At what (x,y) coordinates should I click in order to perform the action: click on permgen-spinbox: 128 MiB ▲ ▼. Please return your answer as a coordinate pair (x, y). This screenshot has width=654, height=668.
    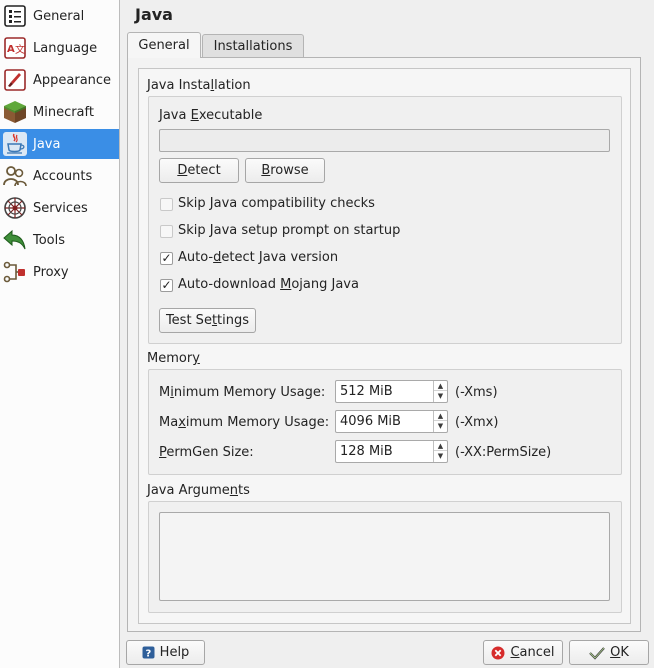
    Looking at the image, I should click on (391, 451).